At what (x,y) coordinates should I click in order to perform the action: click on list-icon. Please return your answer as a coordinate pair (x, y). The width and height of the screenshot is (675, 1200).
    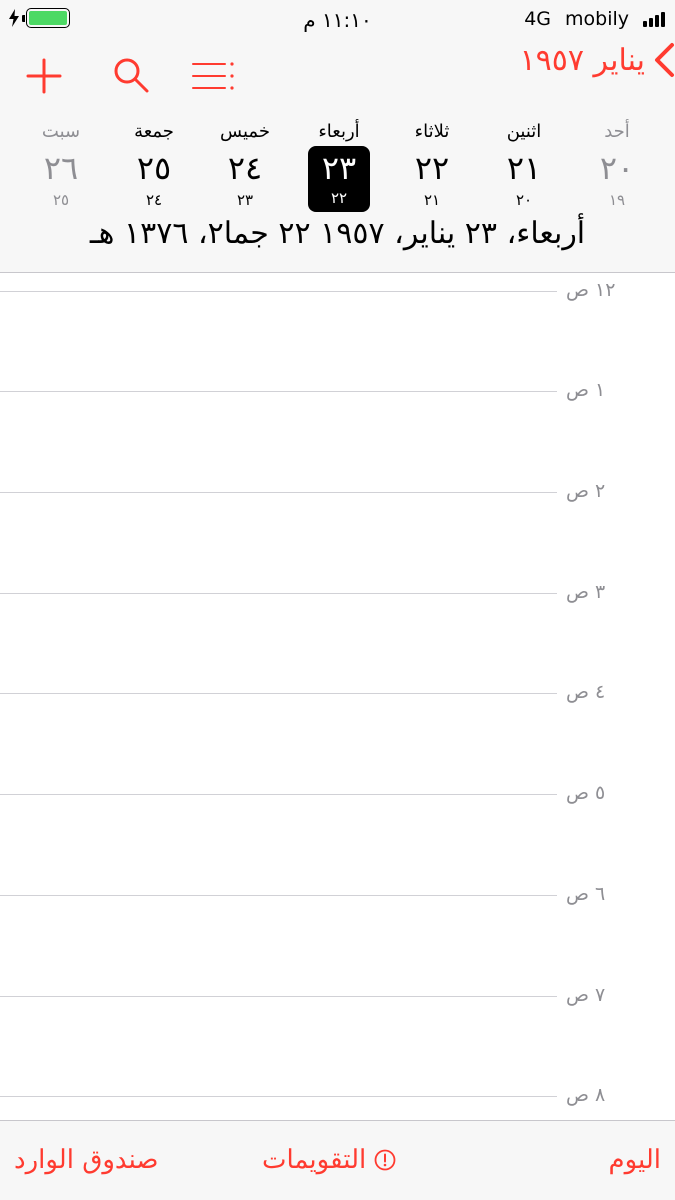
    Looking at the image, I should click on (213, 76).